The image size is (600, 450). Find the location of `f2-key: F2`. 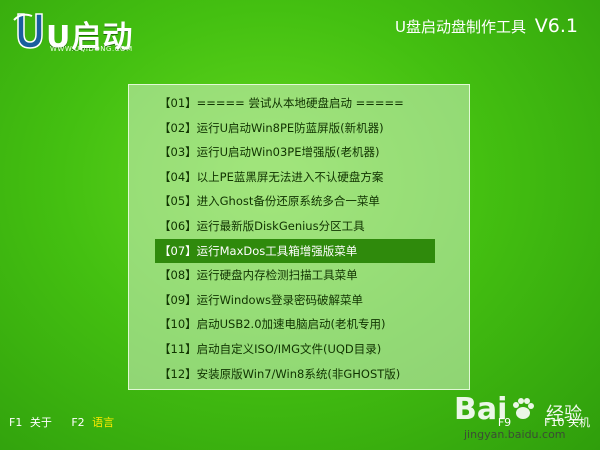

f2-key: F2 is located at coordinates (77, 422).